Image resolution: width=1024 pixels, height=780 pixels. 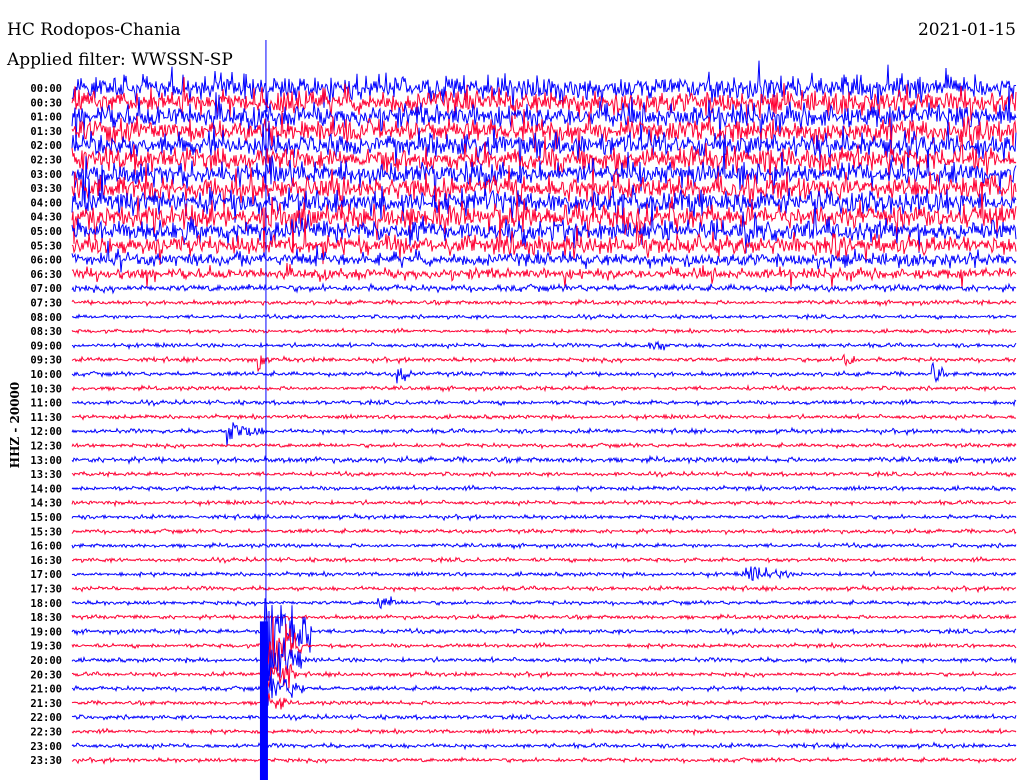 I want to click on row-label: 20:30, so click(x=46, y=675).